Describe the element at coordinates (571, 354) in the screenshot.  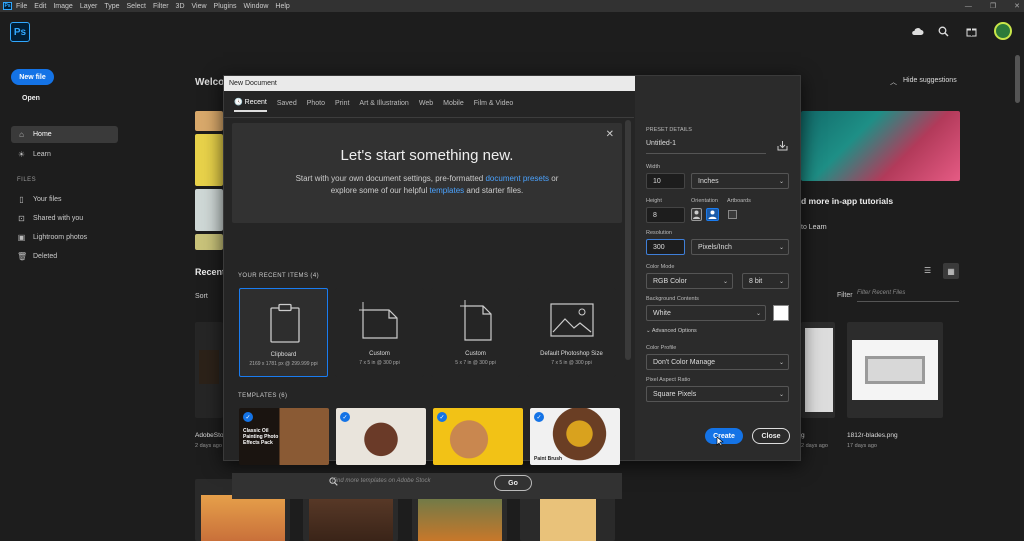
I see `recent-item-name: Default Photoshop Size` at that location.